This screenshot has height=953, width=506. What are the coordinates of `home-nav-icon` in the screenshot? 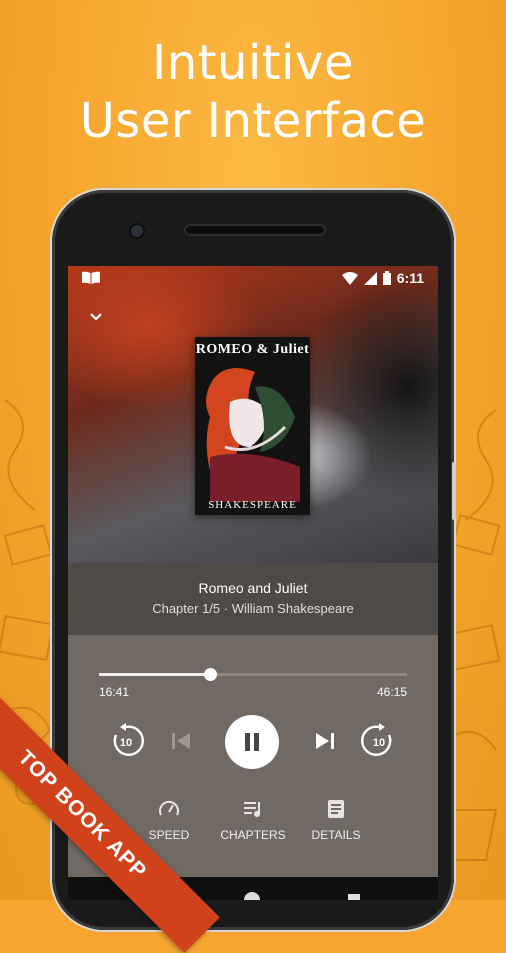 It's located at (252, 896).